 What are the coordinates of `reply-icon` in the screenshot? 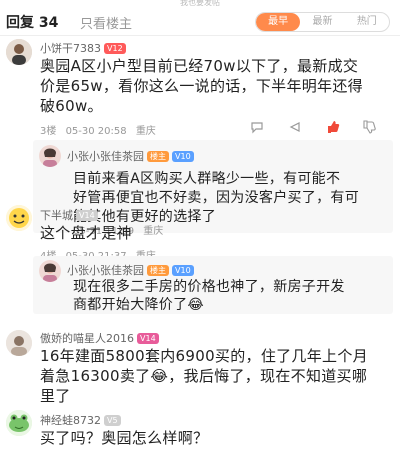 It's located at (257, 127).